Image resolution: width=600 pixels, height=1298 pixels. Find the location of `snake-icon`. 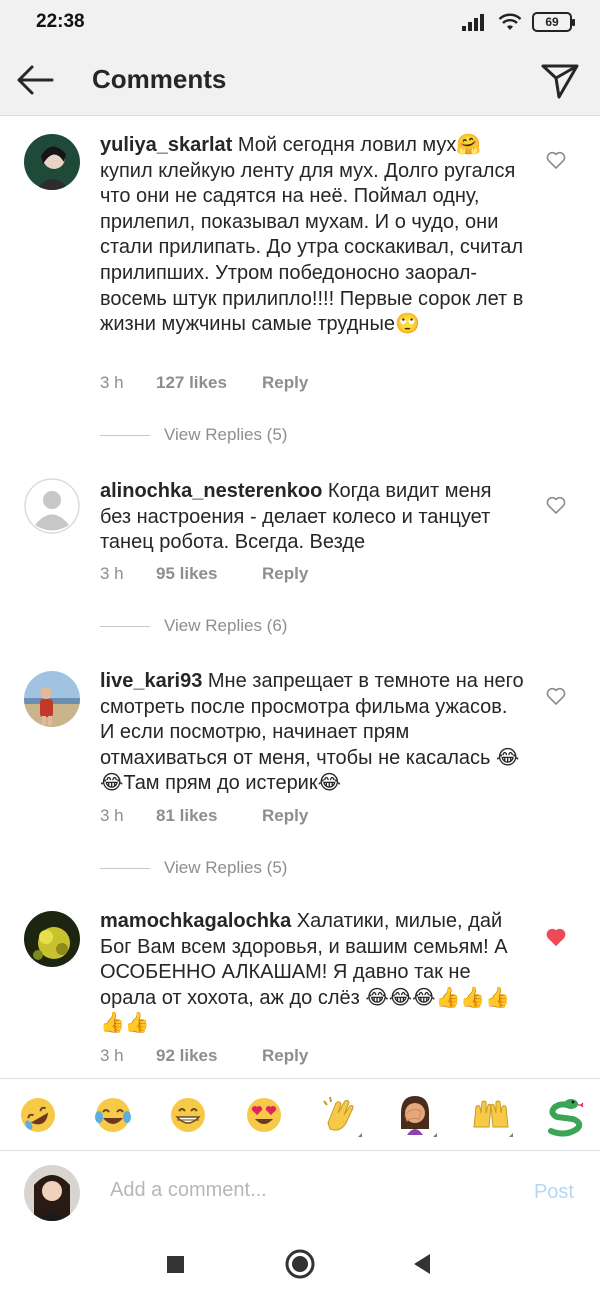

snake-icon is located at coordinates (565, 1115).